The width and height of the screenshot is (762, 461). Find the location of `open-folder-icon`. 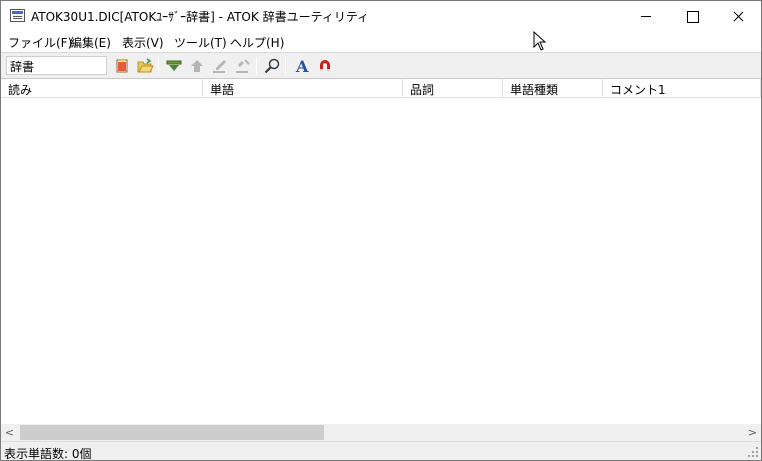

open-folder-icon is located at coordinates (145, 66).